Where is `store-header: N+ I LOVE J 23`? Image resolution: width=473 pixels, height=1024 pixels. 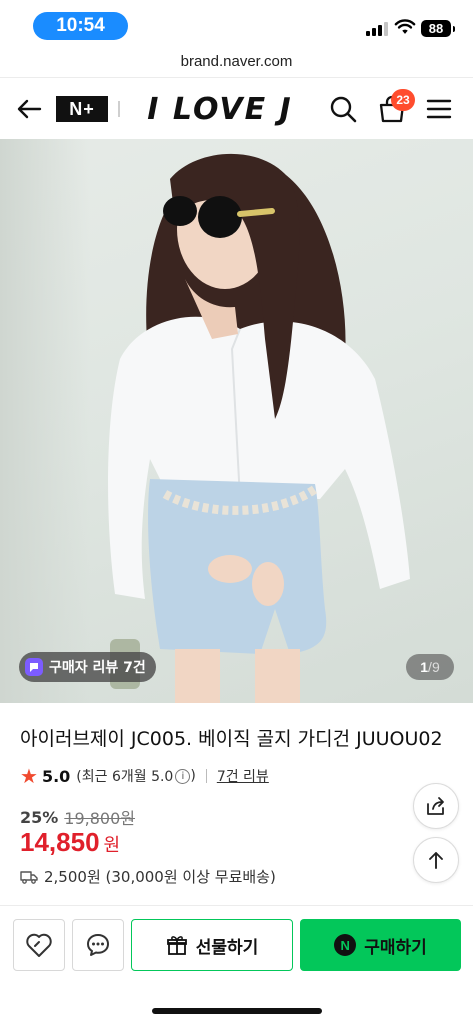 store-header: N+ I LOVE J 23 is located at coordinates (236, 109).